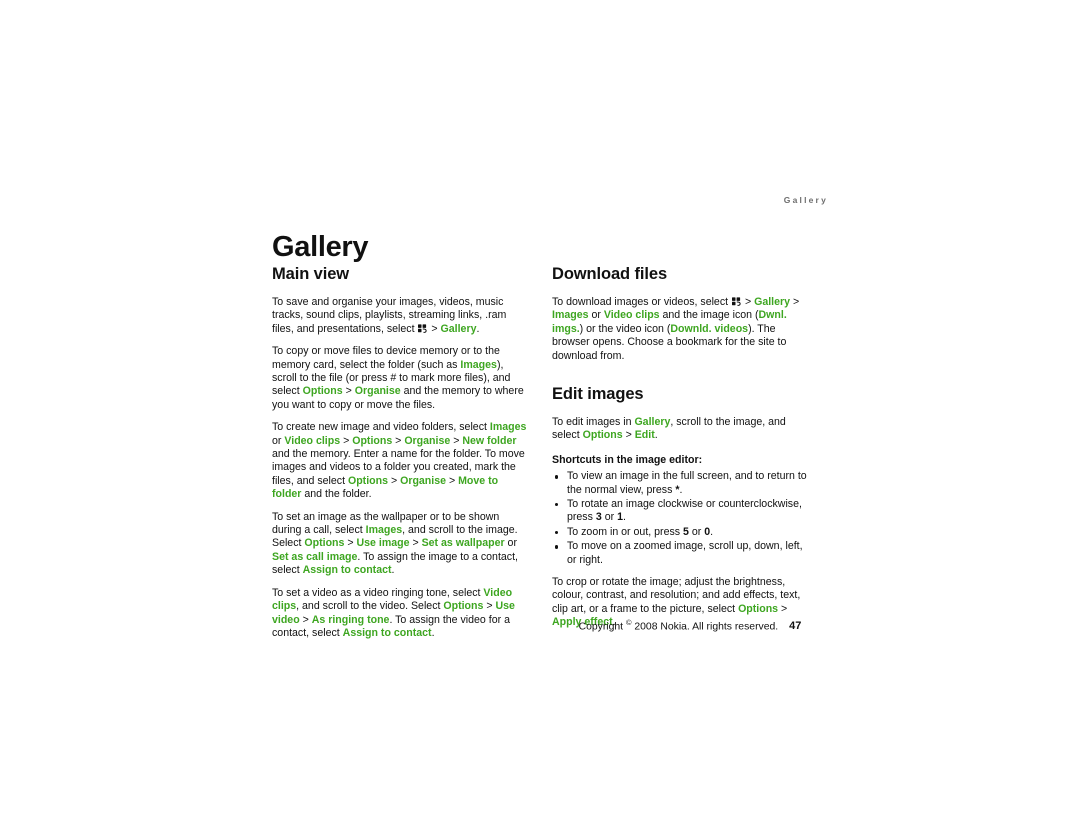 This screenshot has height=834, width=1080. Describe the element at coordinates (311, 274) in the screenshot. I see `section-heading-main-view: Main view` at that location.